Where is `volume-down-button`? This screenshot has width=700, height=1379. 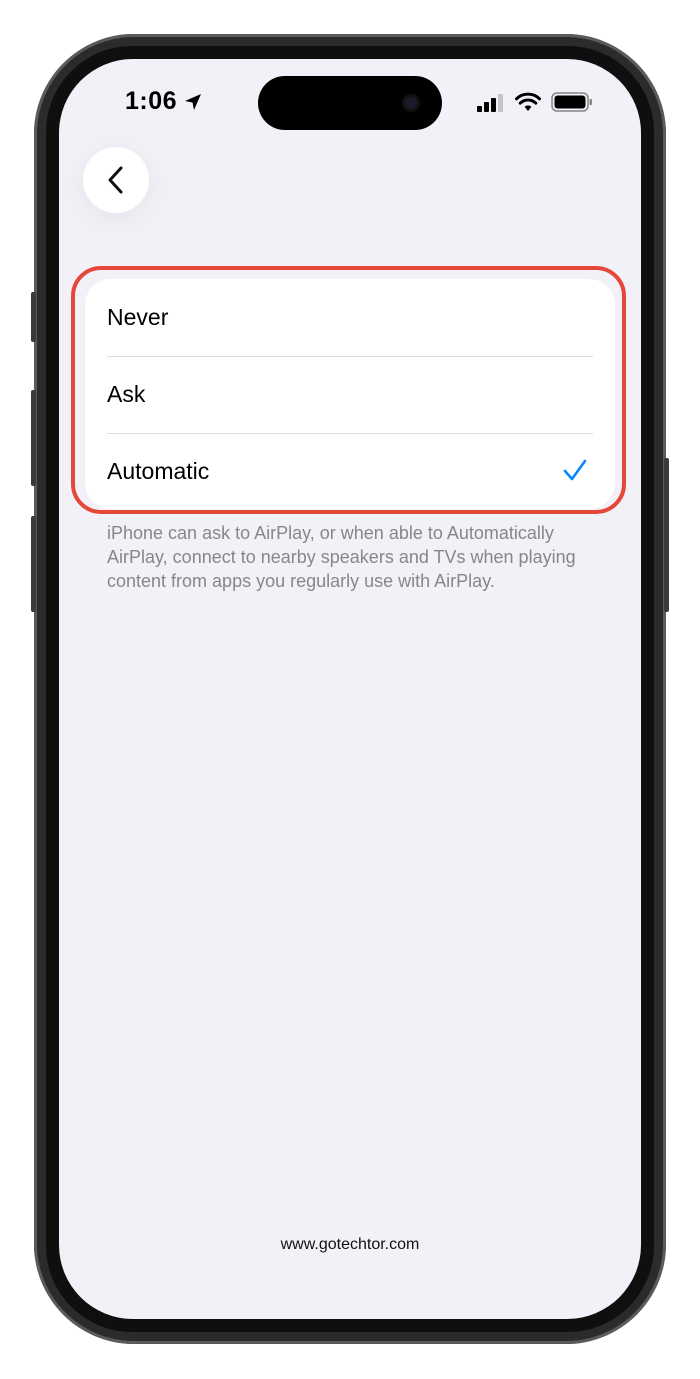
volume-down-button is located at coordinates (33, 564).